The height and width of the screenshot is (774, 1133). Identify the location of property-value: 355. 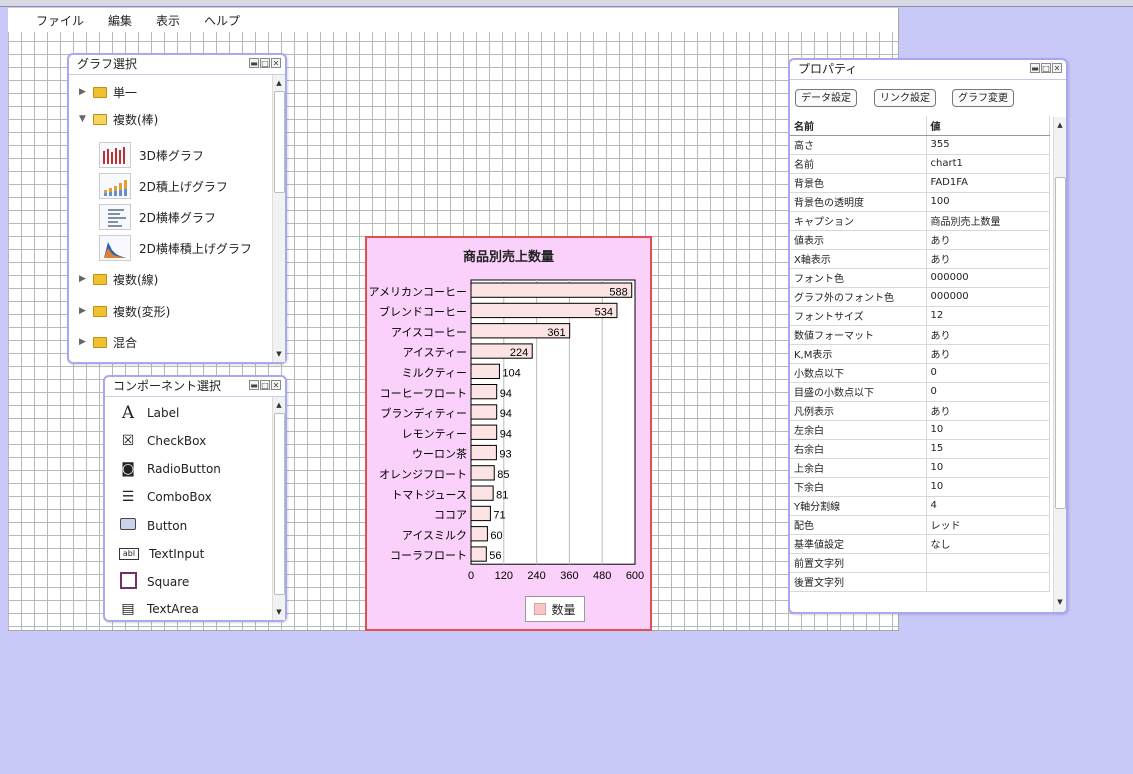
(988, 145).